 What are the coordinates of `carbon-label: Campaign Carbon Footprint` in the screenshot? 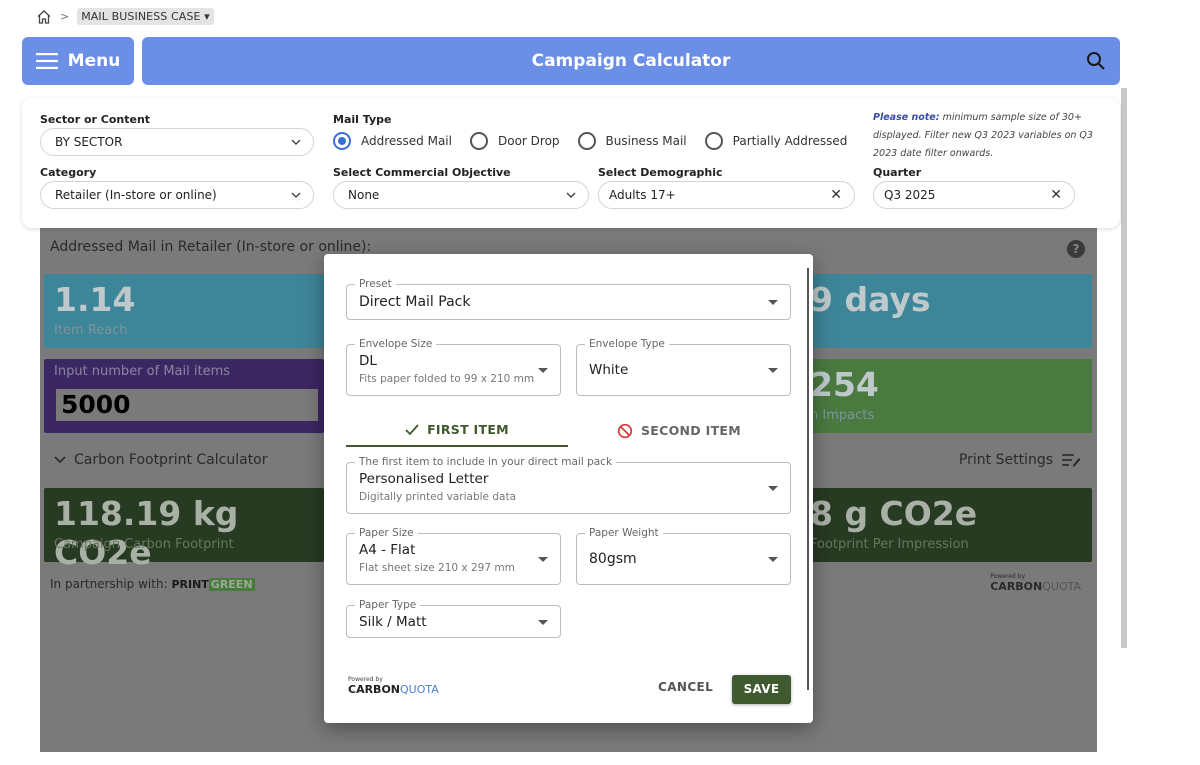 It's located at (144, 544).